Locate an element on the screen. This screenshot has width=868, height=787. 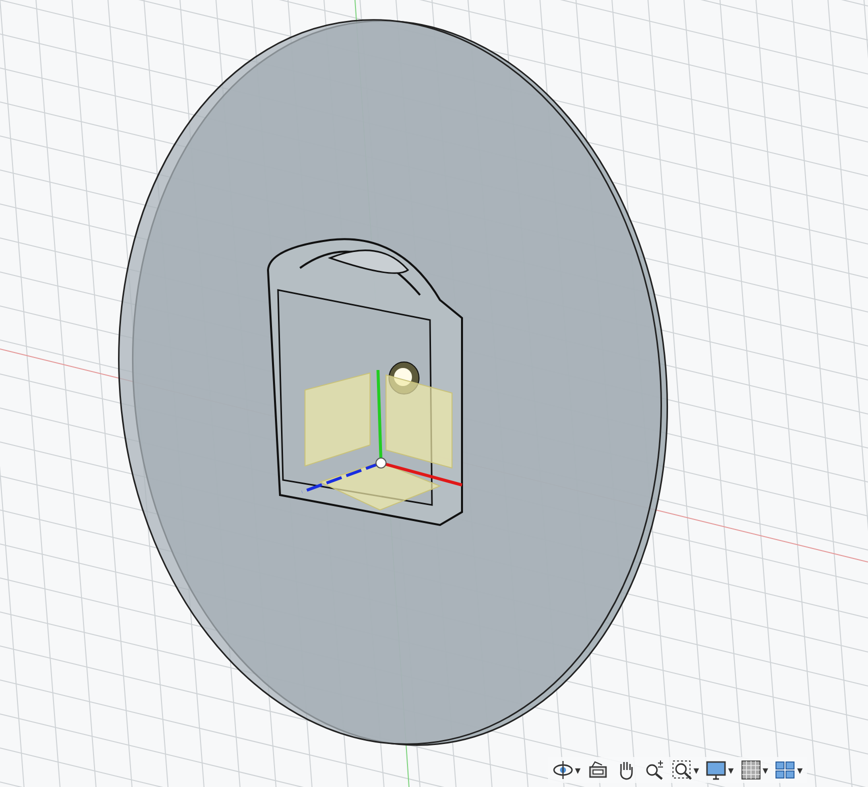
viewports-icon is located at coordinates (785, 770).